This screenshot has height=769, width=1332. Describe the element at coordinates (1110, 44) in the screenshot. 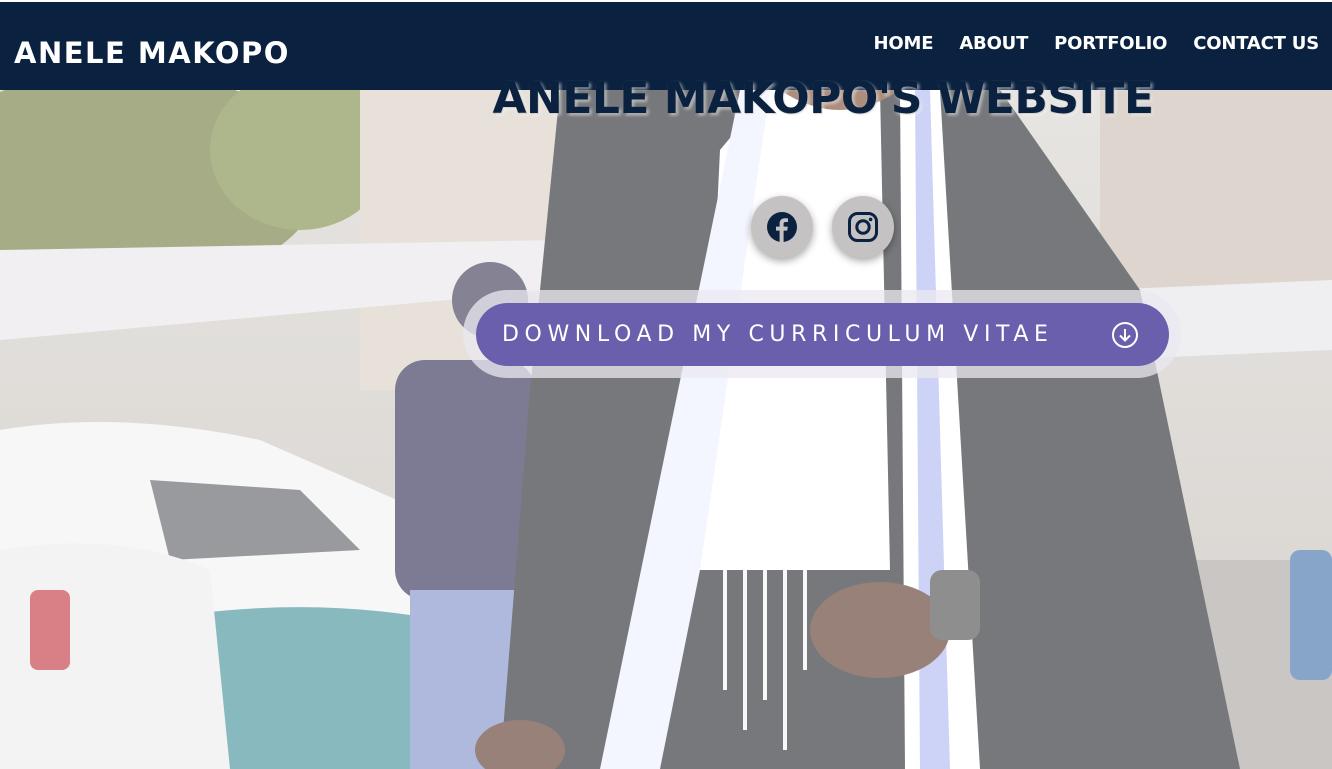

I see `nav-portfolio-link: PORTFOLIO` at that location.